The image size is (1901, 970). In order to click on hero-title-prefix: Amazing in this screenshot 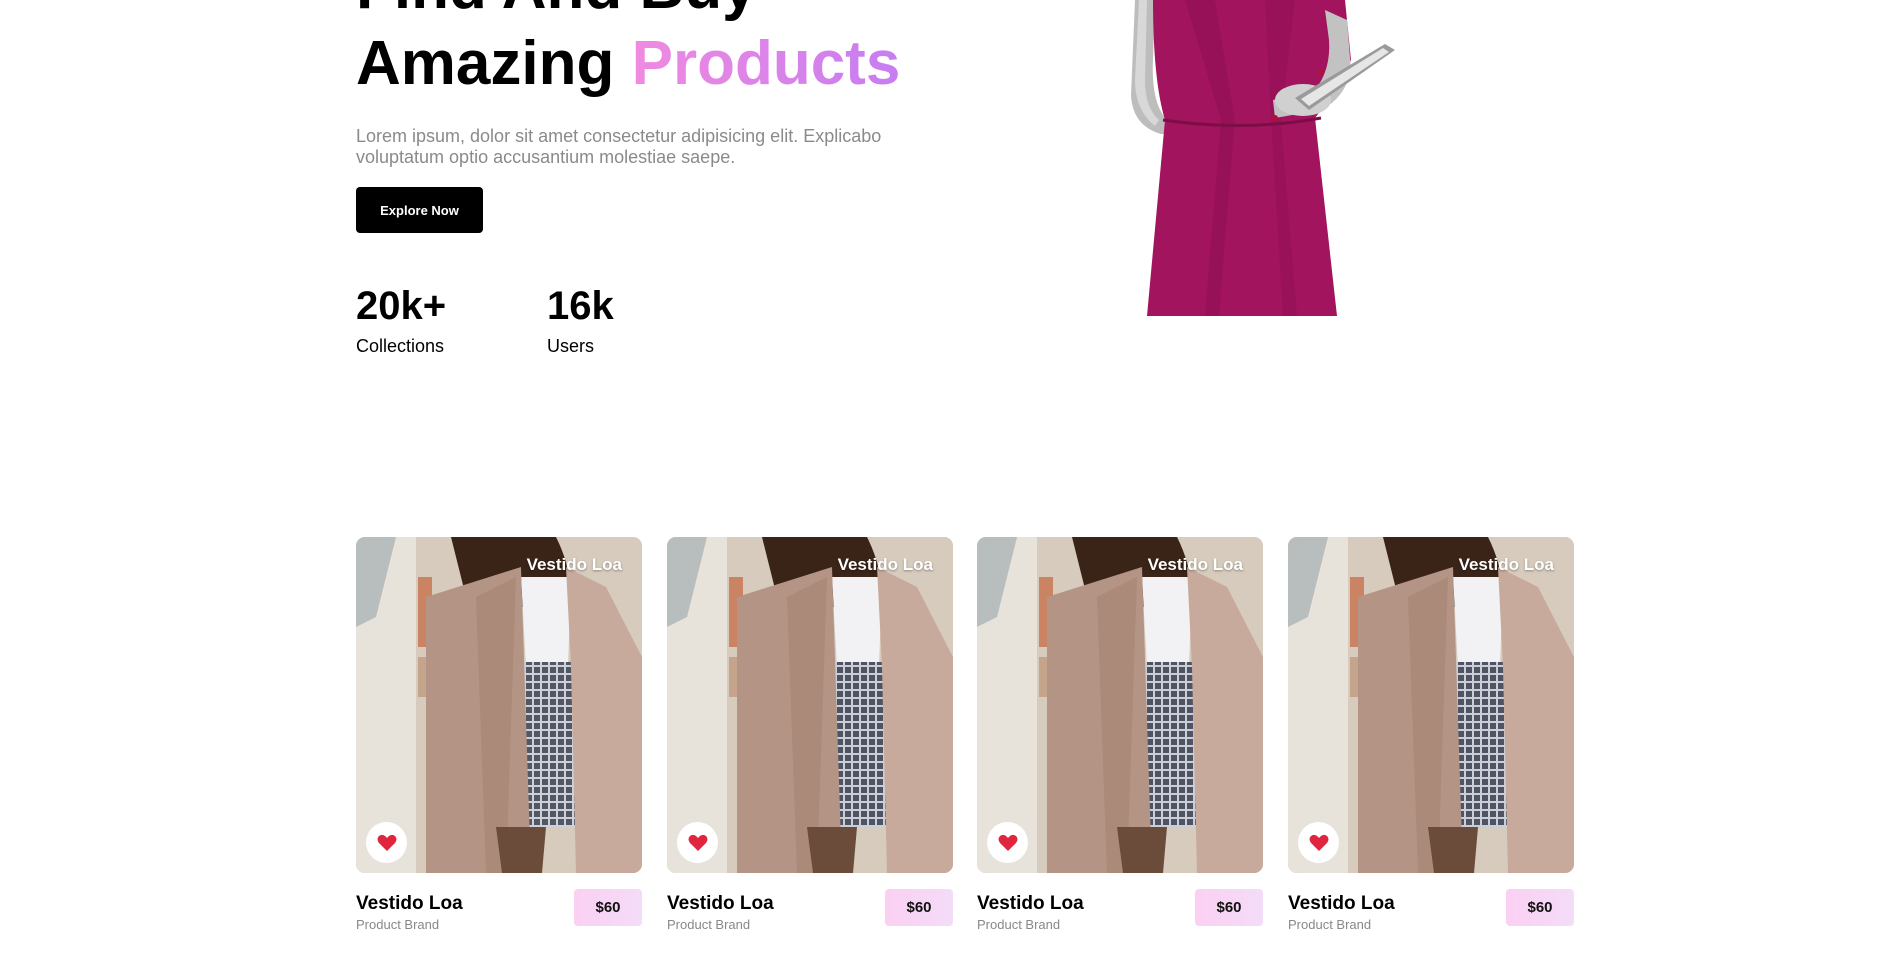, I will do `click(494, 63)`.